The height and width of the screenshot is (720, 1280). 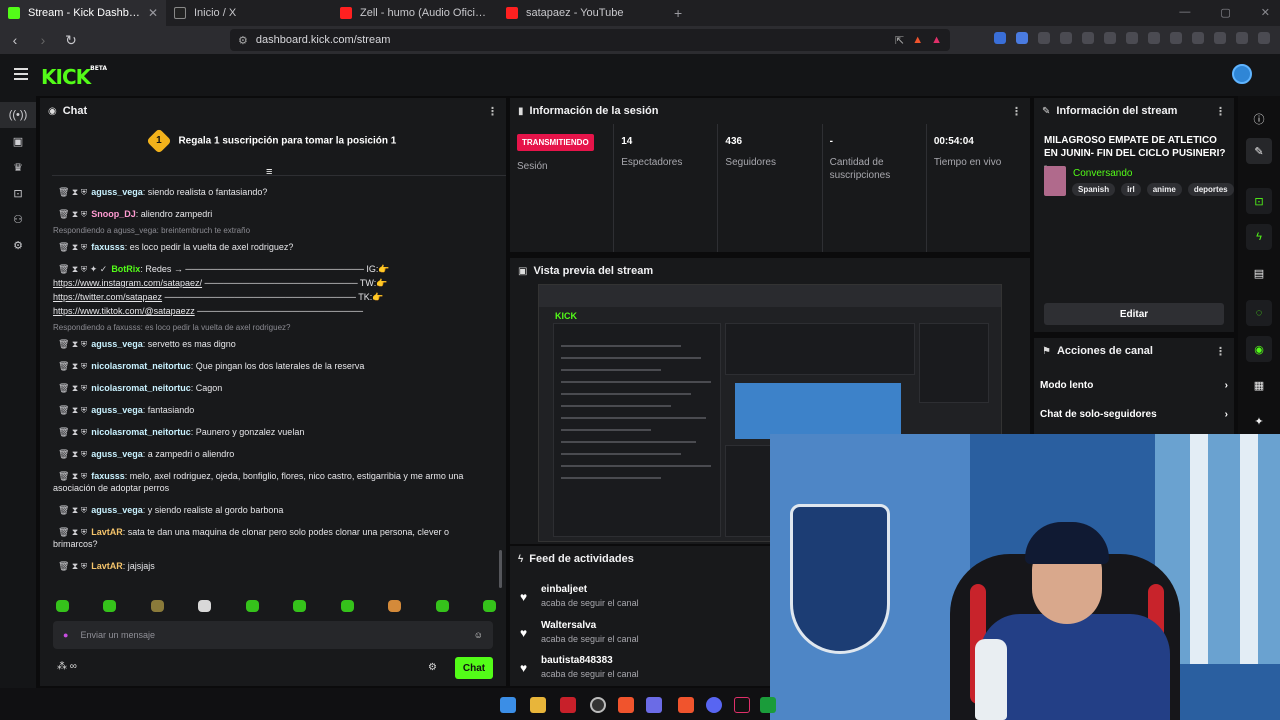 I want to click on kick-logo: KICKBETA, so click(x=74, y=77).